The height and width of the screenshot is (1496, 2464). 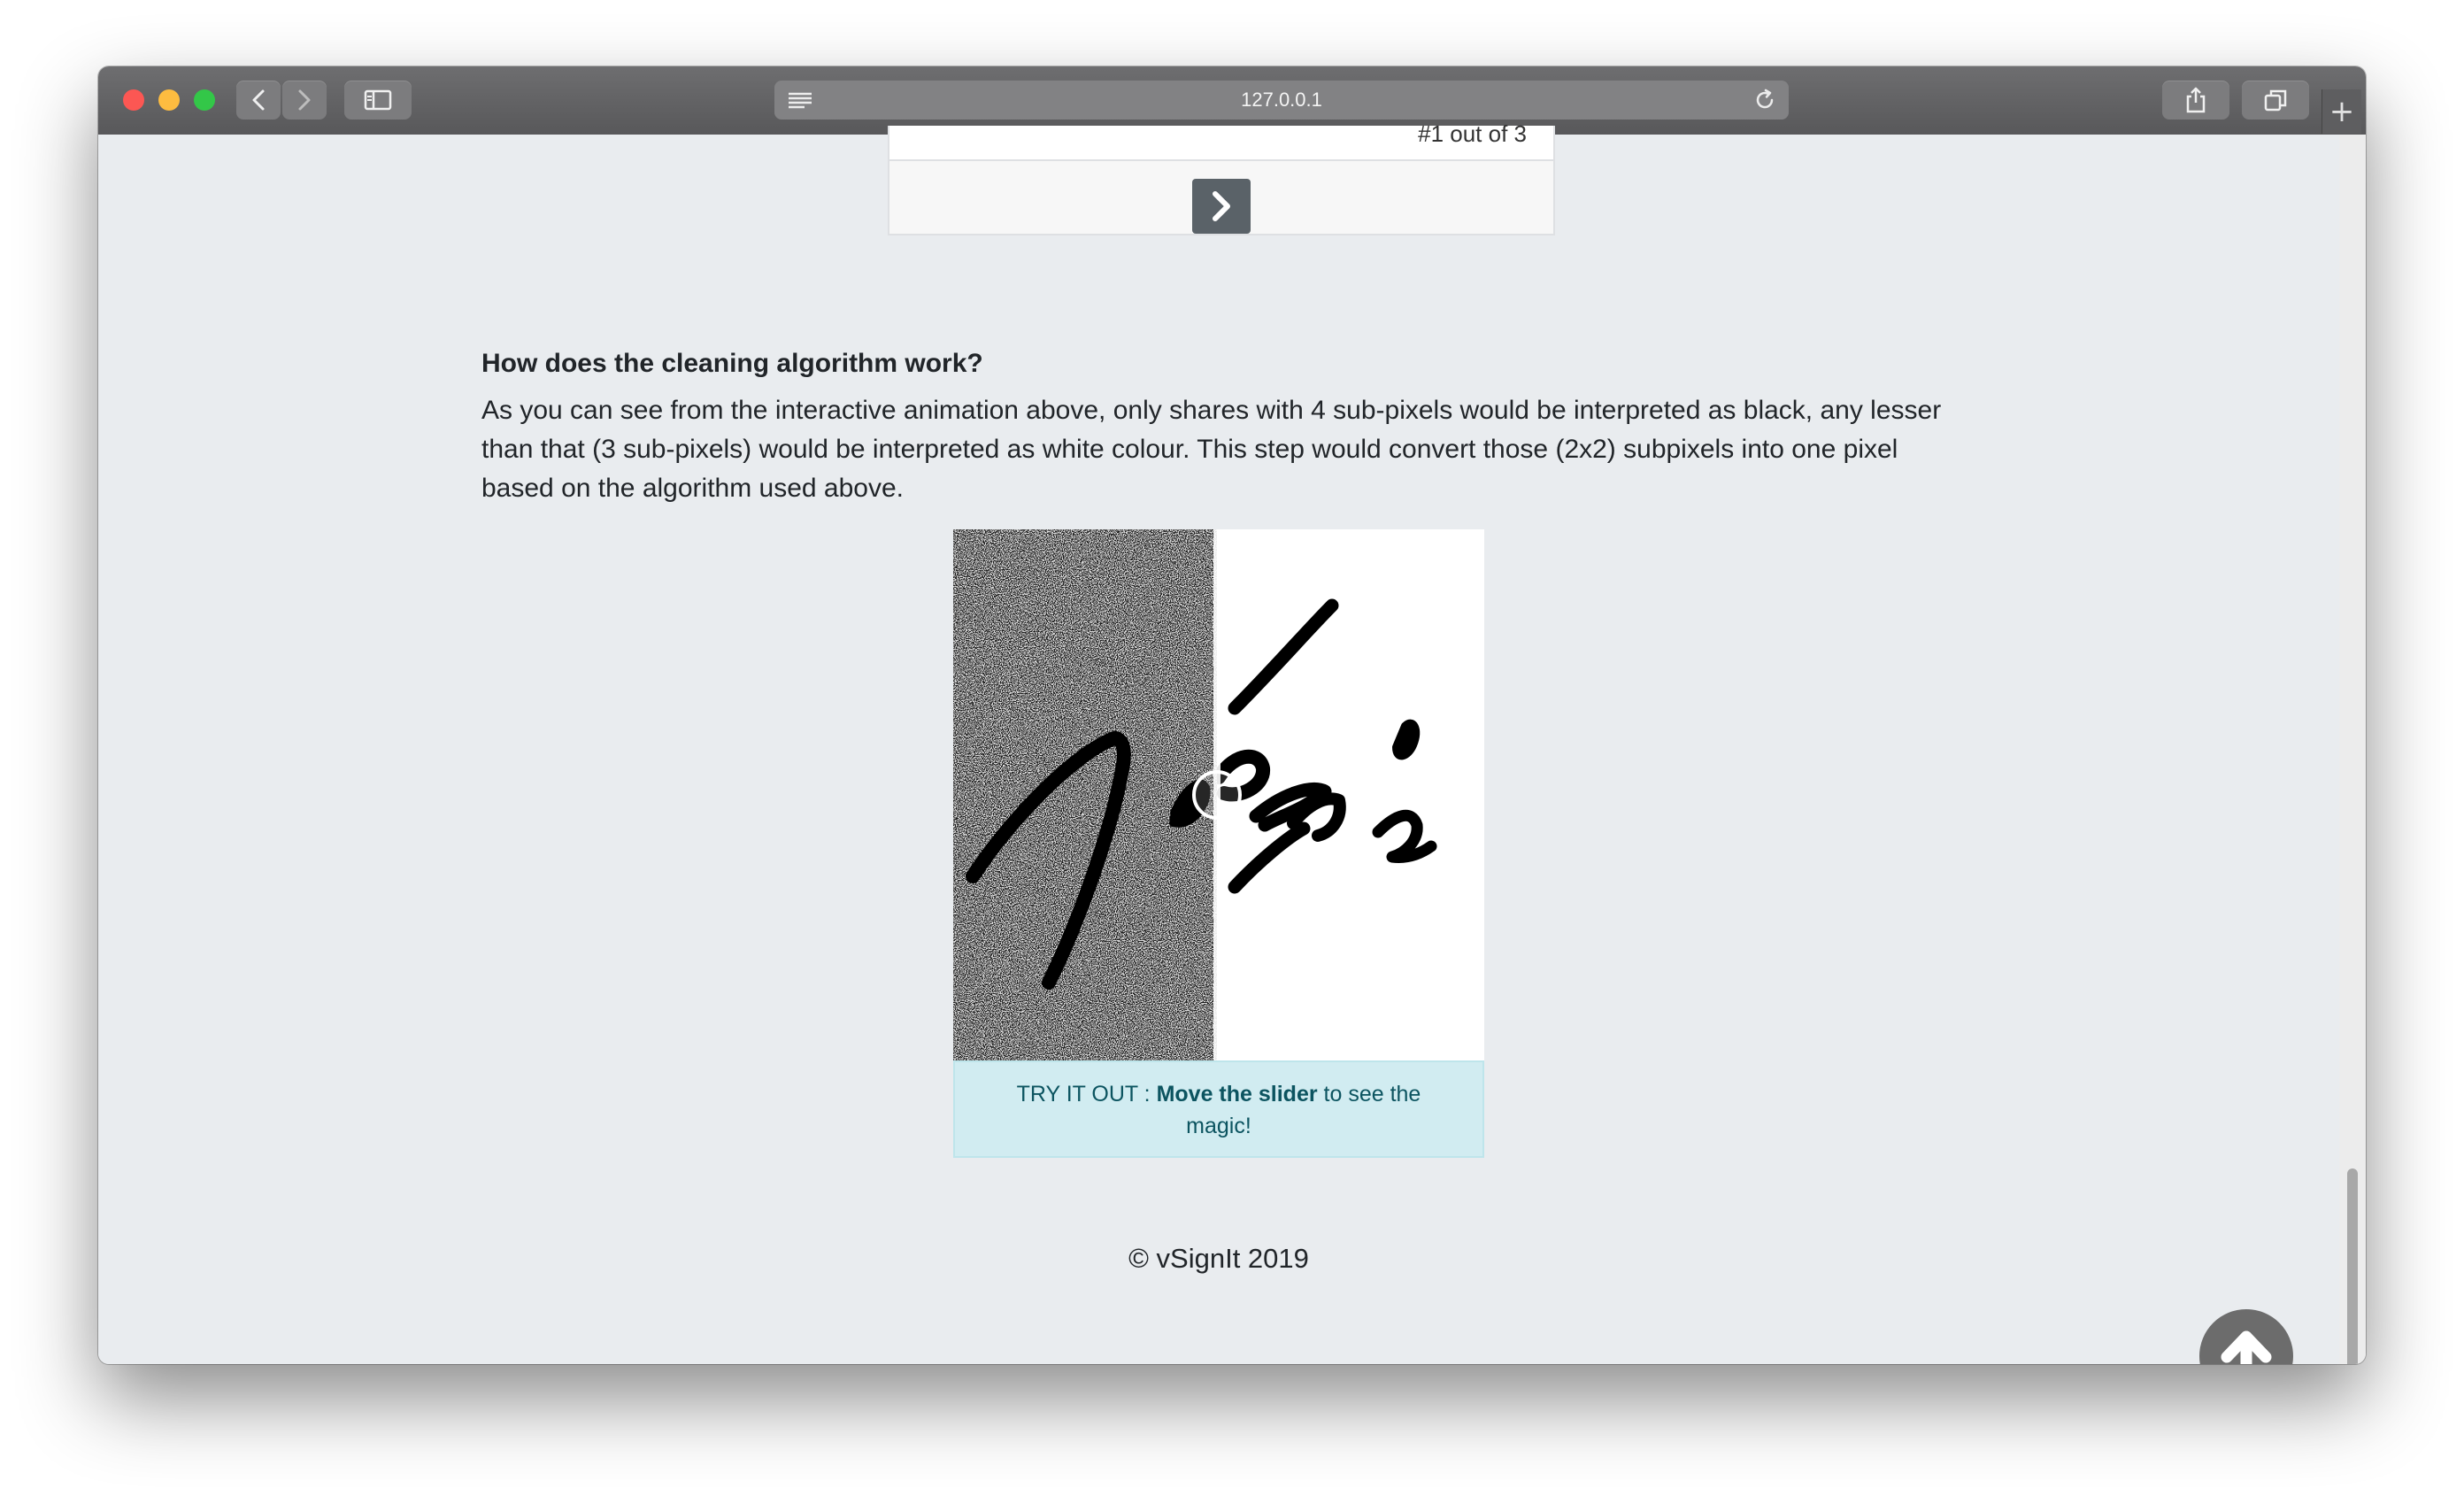 I want to click on close-window-button, so click(x=134, y=100).